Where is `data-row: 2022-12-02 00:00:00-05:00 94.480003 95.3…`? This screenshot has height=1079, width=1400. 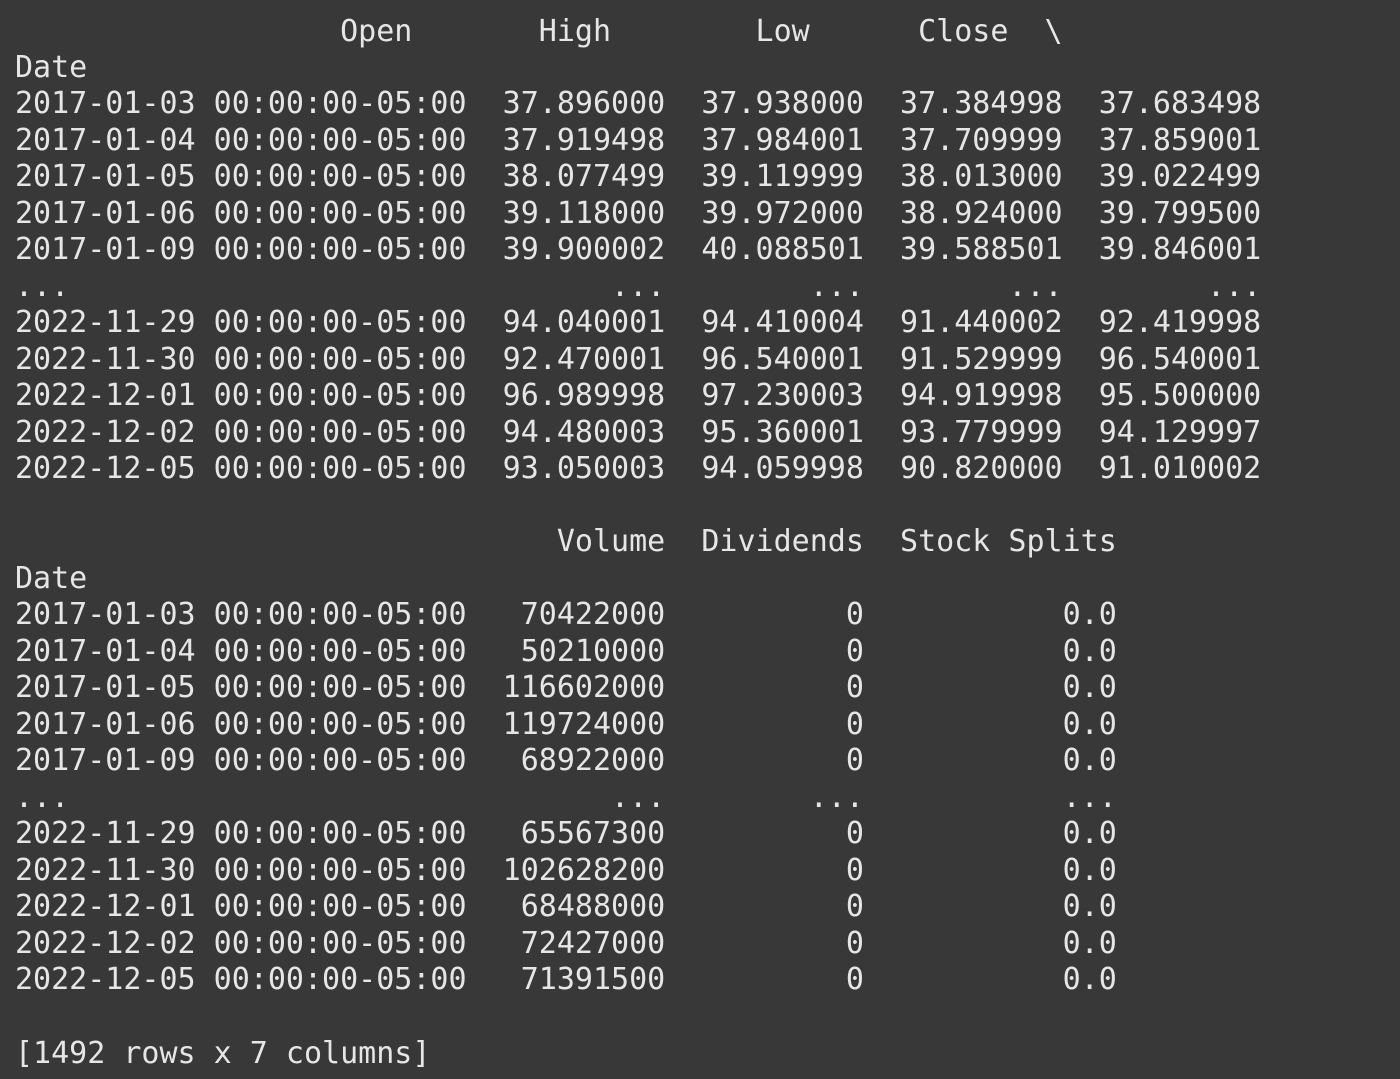
data-row: 2022-12-02 00:00:00-05:00 94.480003 95.3… is located at coordinates (638, 432).